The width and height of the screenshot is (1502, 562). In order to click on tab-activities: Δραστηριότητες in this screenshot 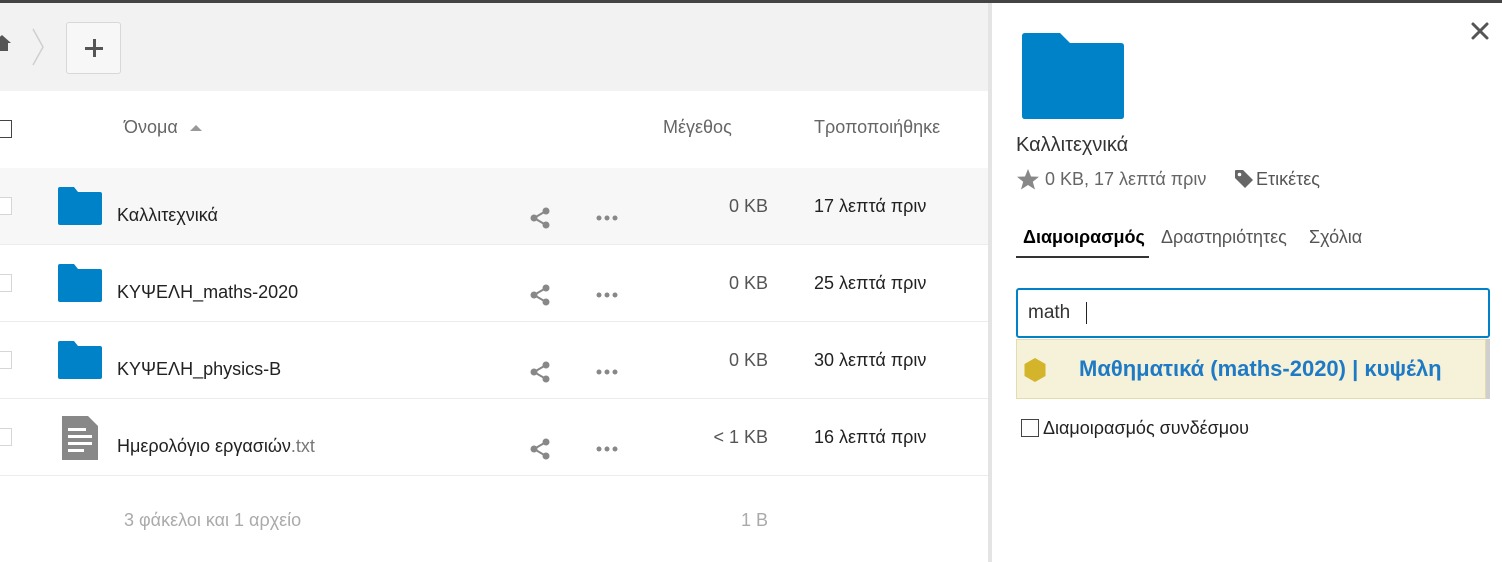, I will do `click(1224, 237)`.